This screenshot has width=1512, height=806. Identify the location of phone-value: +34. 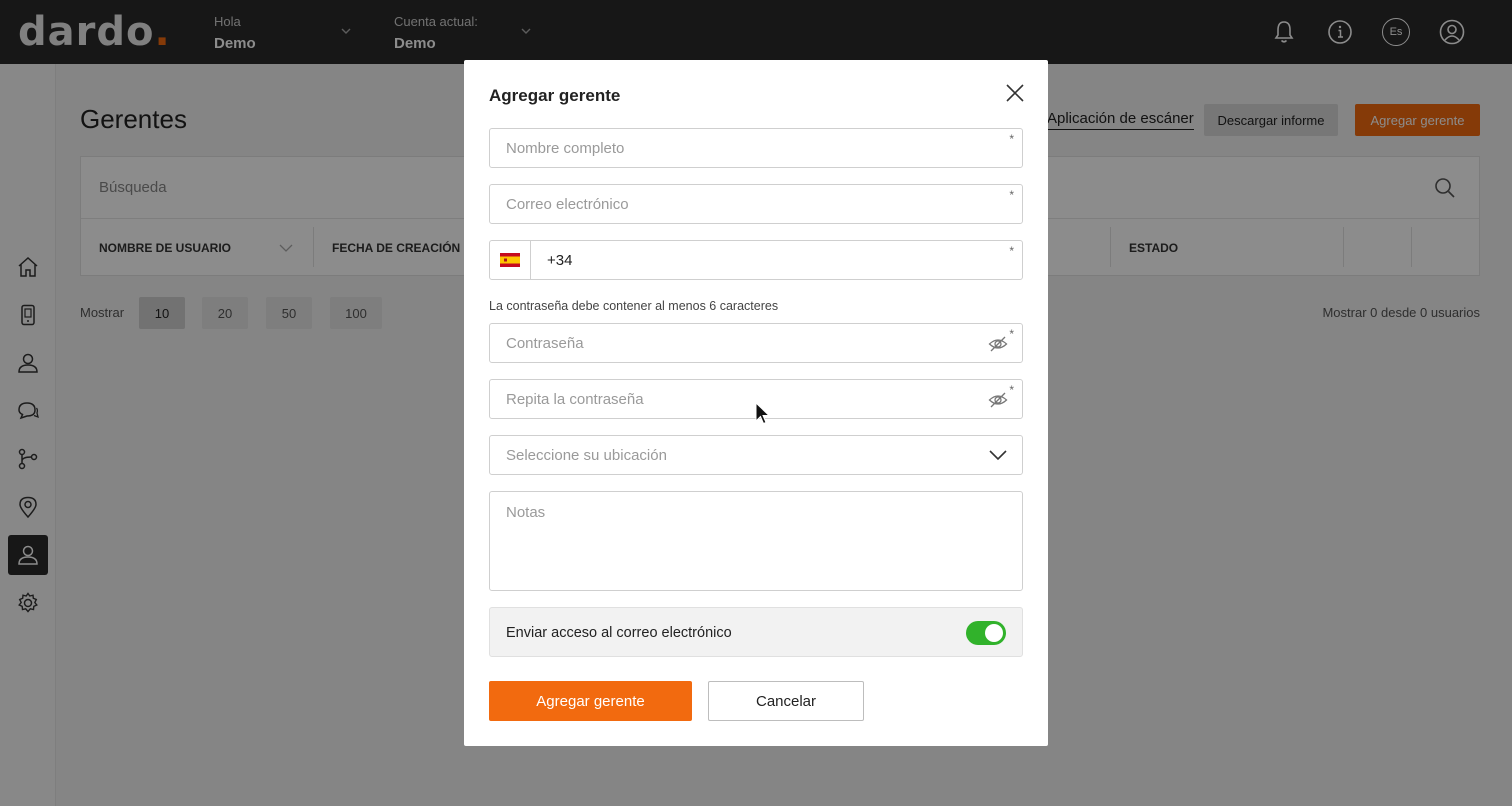
(560, 260).